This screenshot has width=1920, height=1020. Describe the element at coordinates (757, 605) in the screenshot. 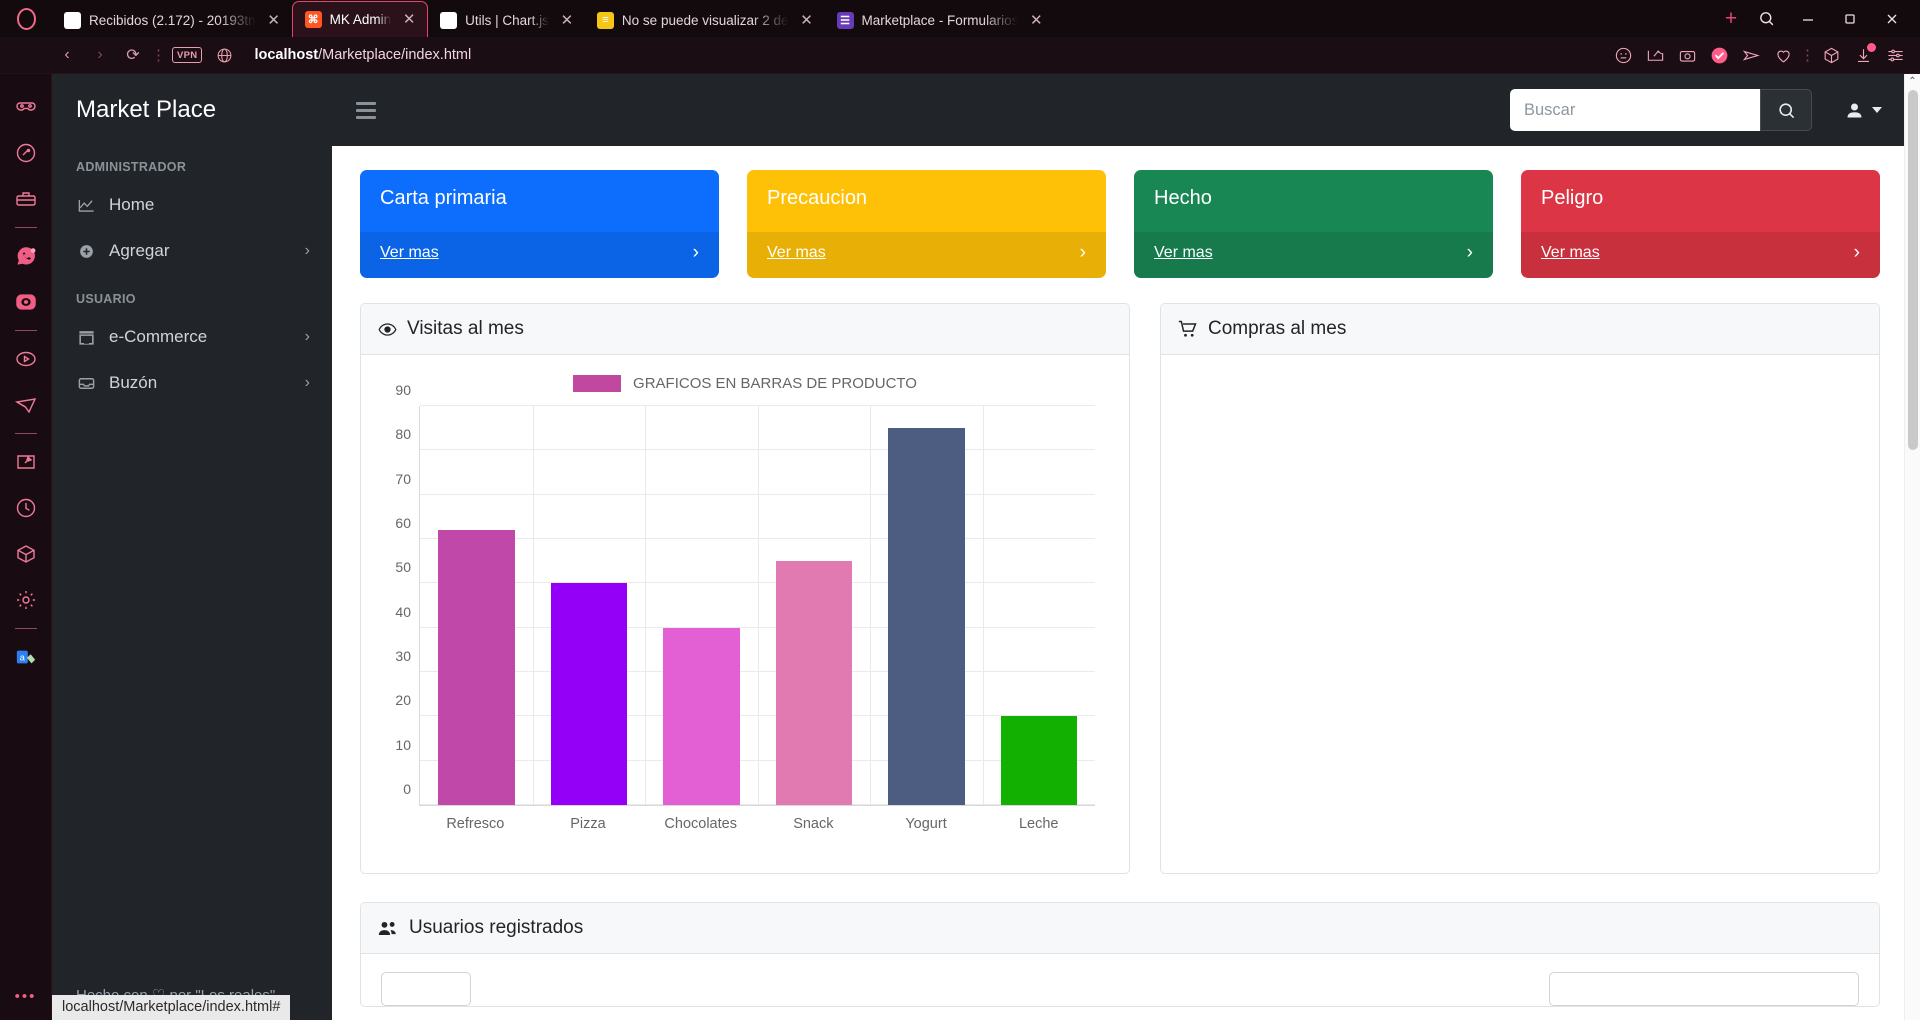

I see `chart-bars` at that location.